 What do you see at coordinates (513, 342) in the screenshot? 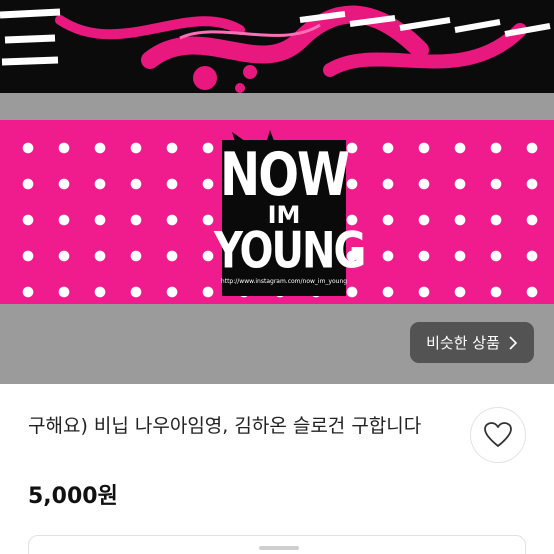
I see `chevron-right-icon` at bounding box center [513, 342].